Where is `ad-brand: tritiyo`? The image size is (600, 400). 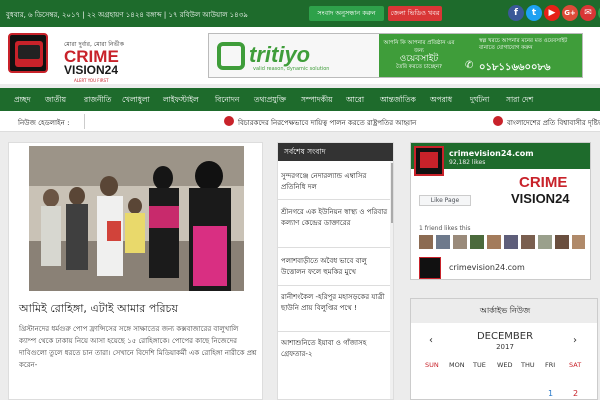
ad-brand: tritiyo is located at coordinates (280, 54).